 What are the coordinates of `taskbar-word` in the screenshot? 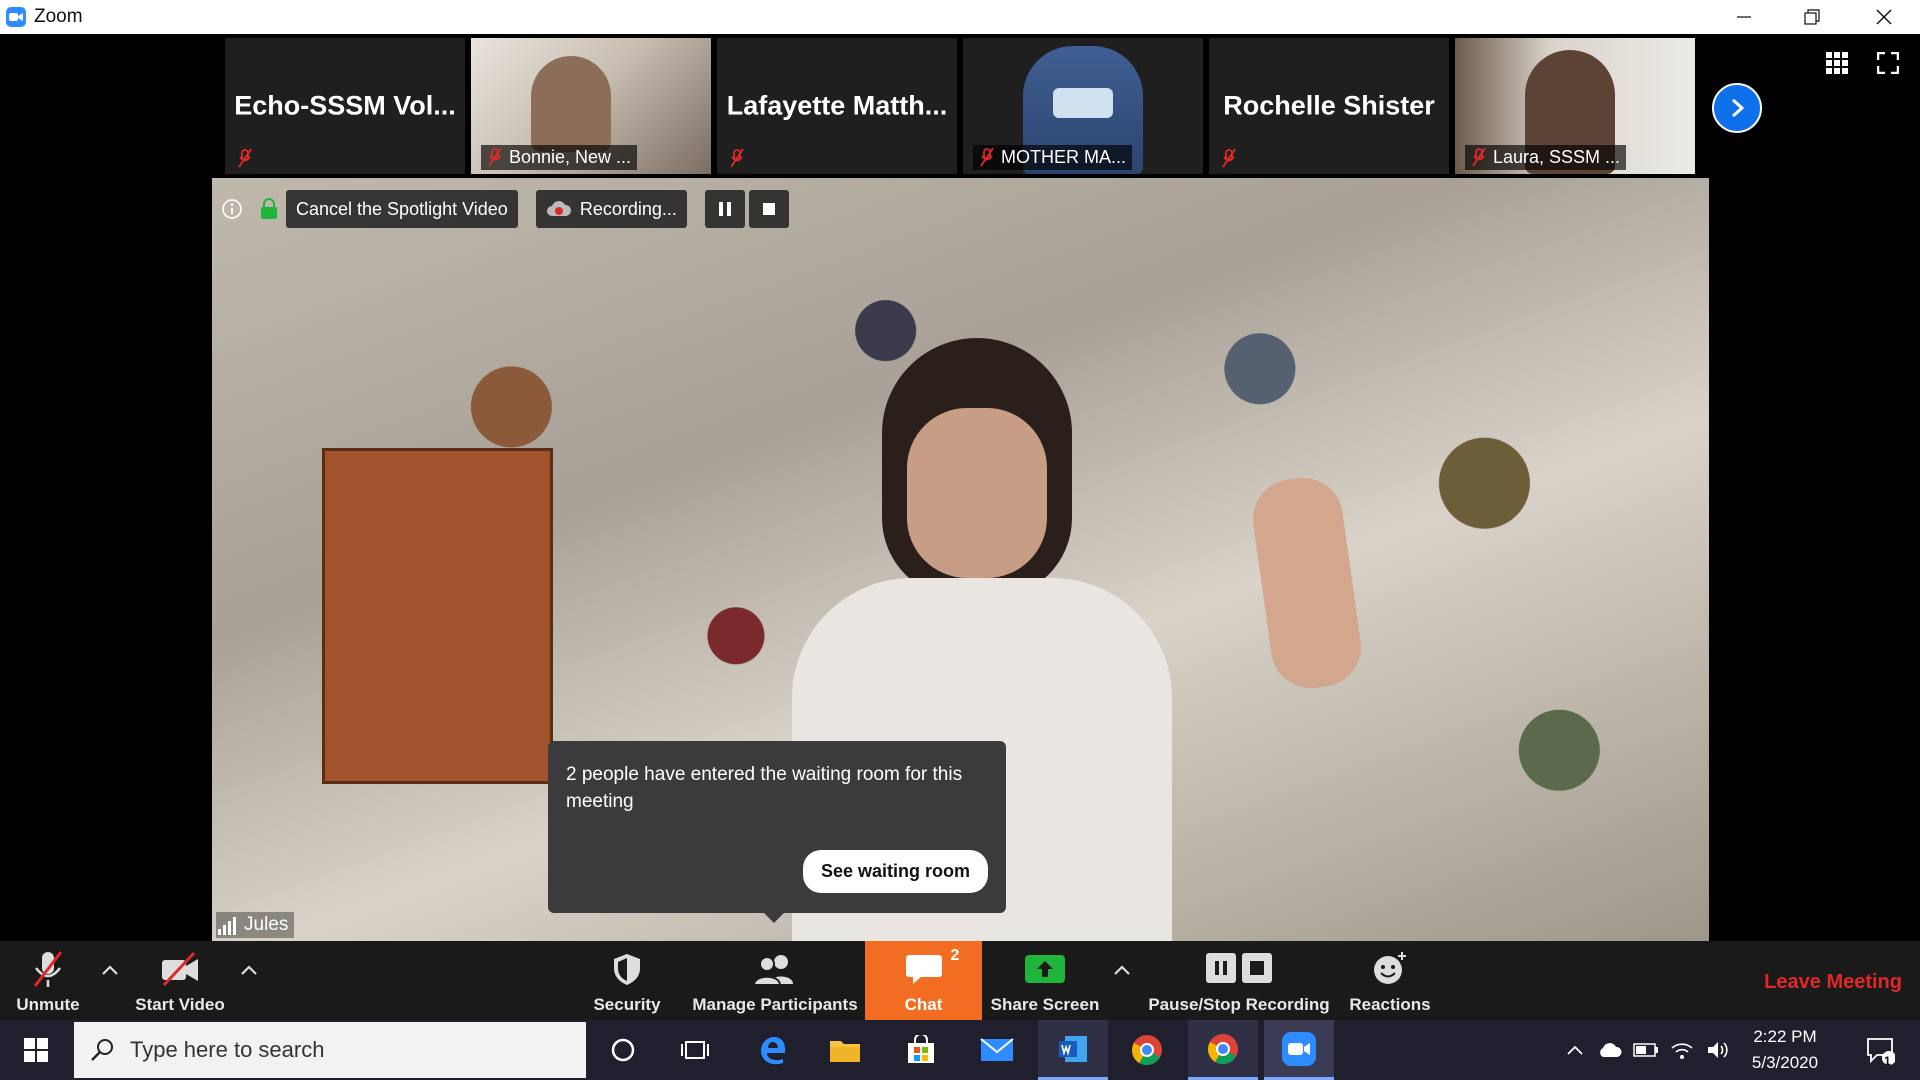 It's located at (1073, 1050).